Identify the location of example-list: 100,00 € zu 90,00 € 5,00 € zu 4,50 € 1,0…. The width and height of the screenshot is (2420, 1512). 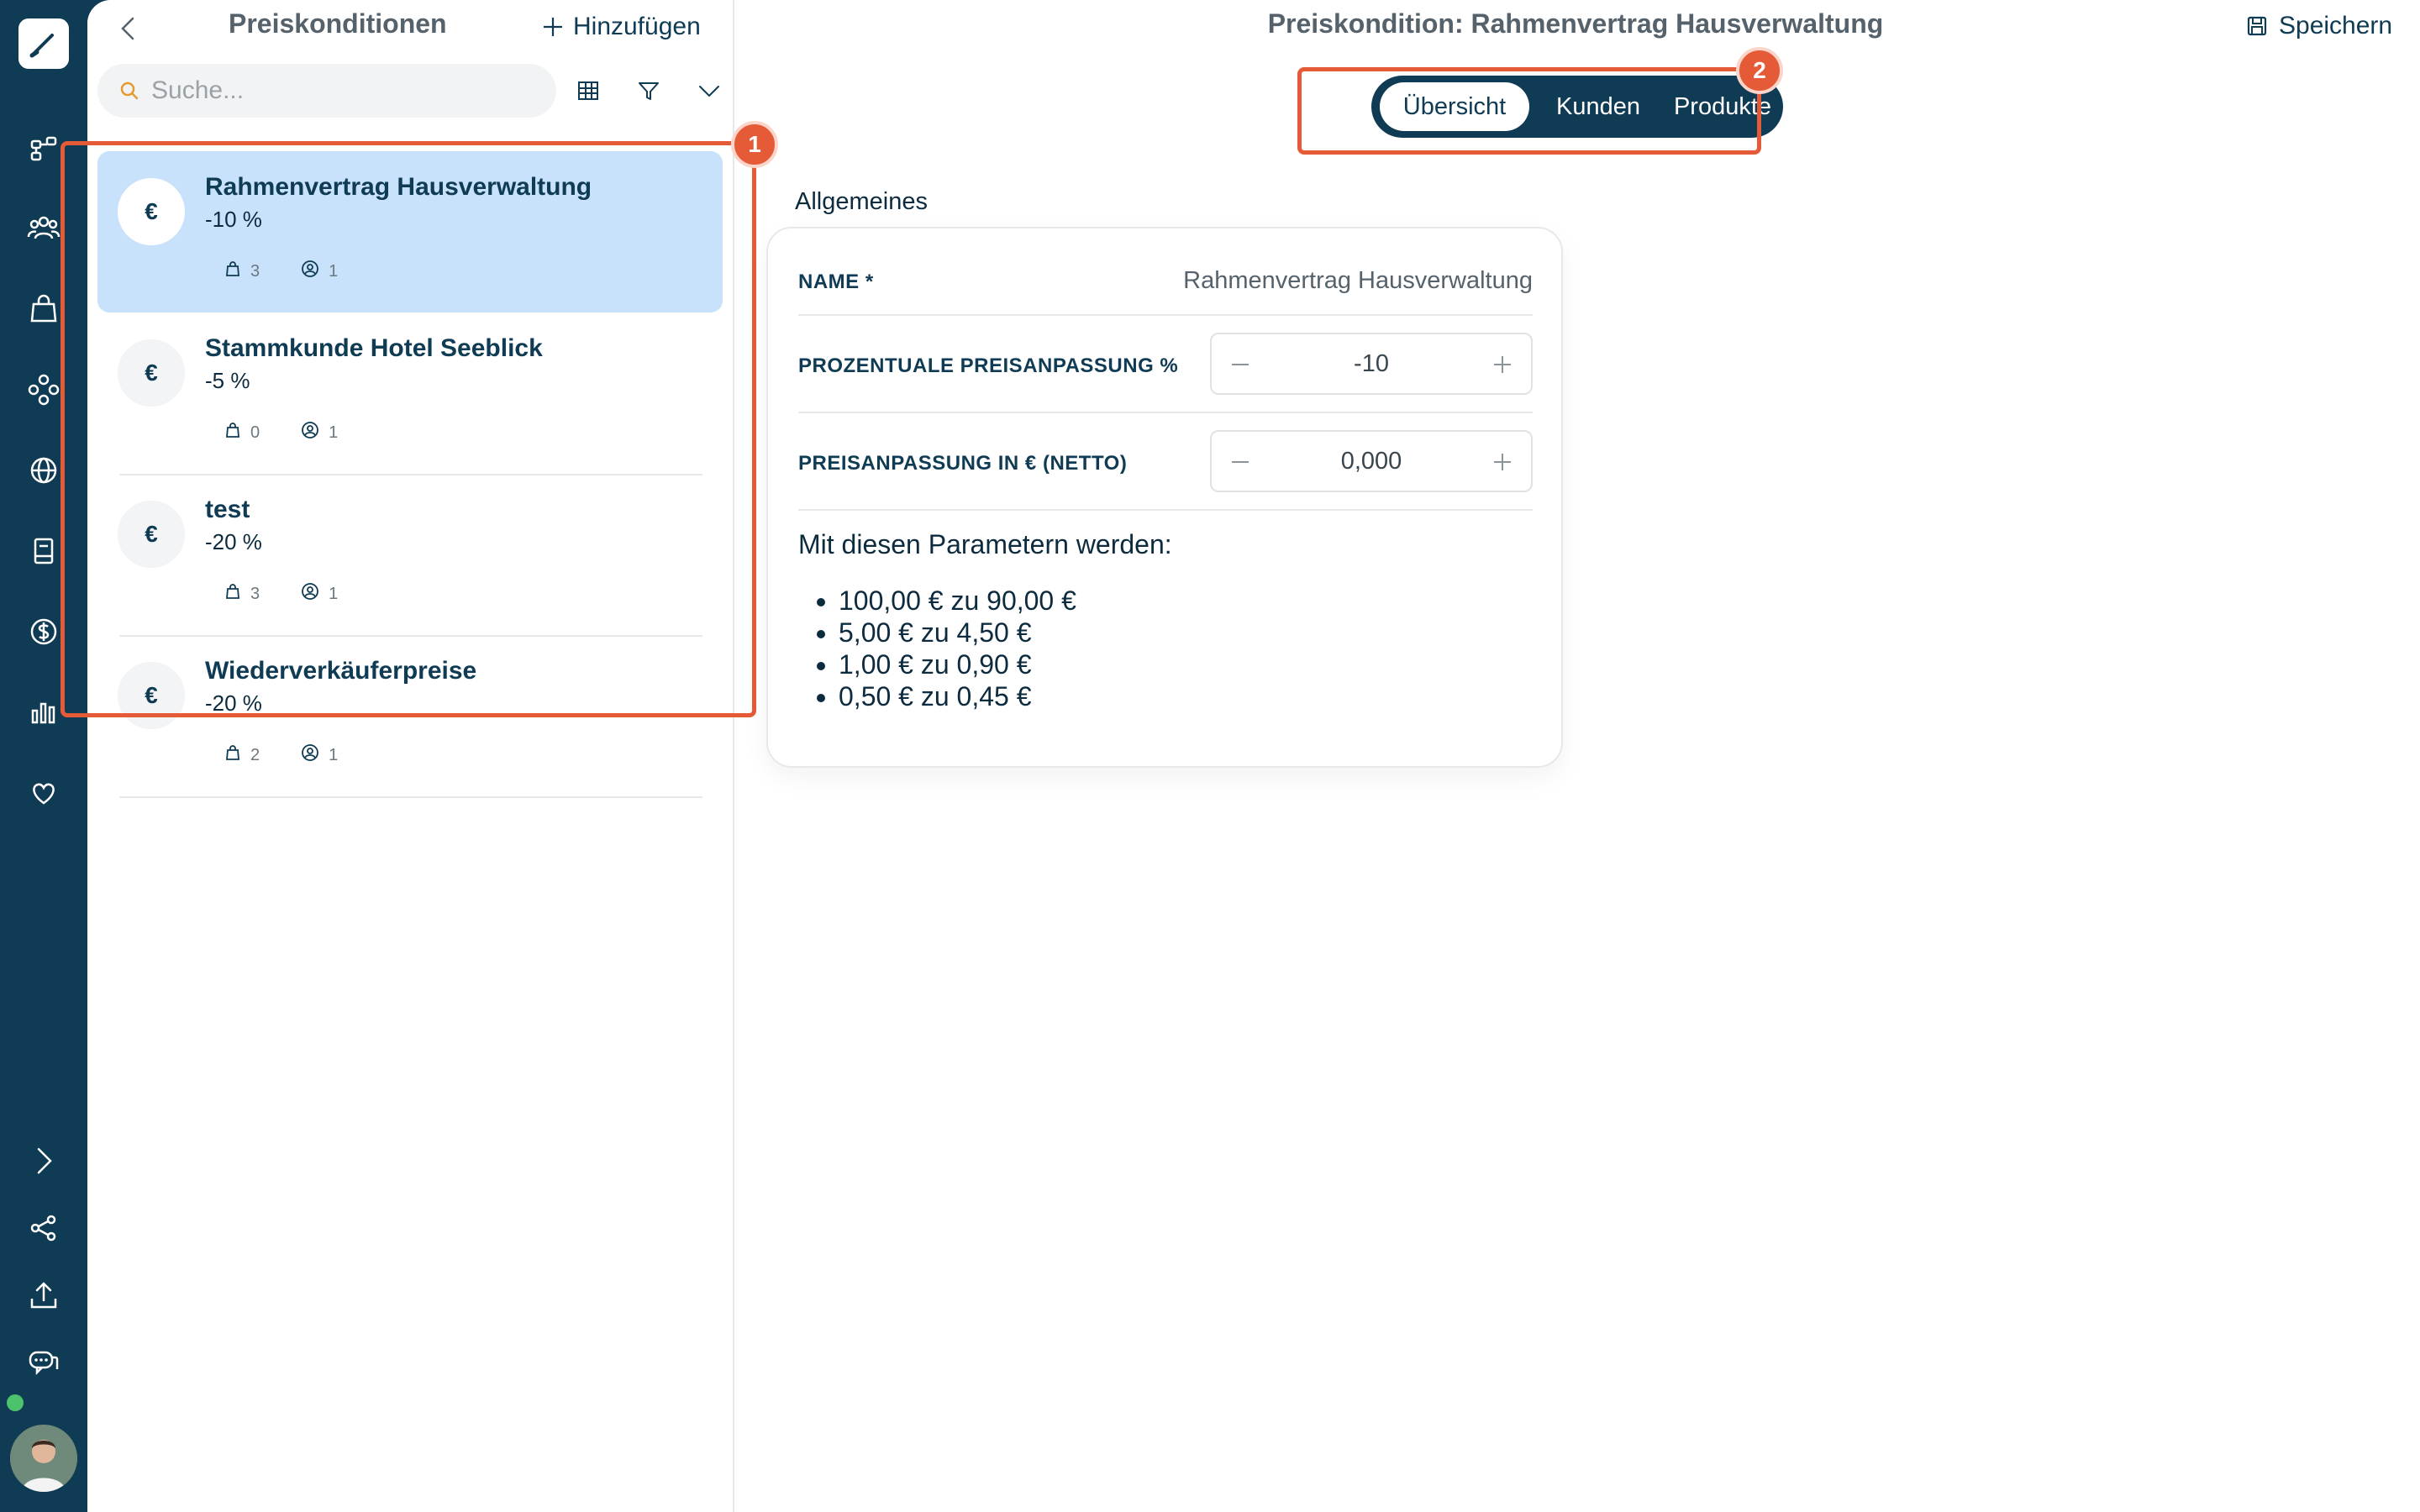
(958, 648).